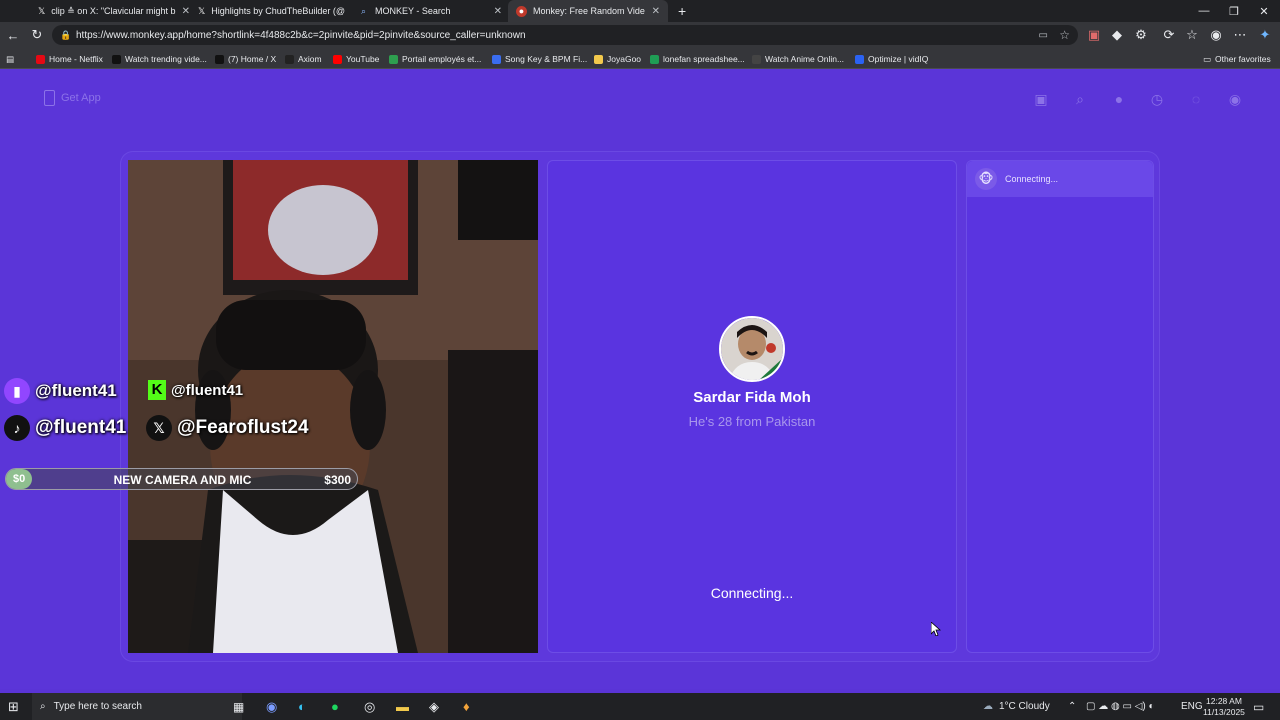 Image resolution: width=1280 pixels, height=720 pixels. What do you see at coordinates (1224, 700) in the screenshot?
I see `clock-time: 12:28 AM` at bounding box center [1224, 700].